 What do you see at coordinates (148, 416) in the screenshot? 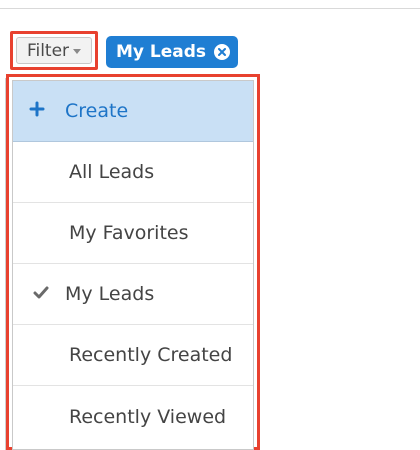
I see `menu-item-label: Recently Viewed` at bounding box center [148, 416].